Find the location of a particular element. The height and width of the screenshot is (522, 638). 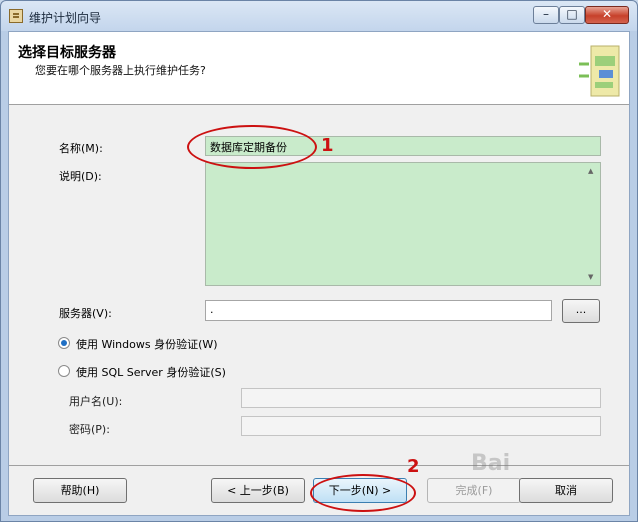

page-subtitle: 您要在哪个服务器上执行维护任务? is located at coordinates (120, 70).